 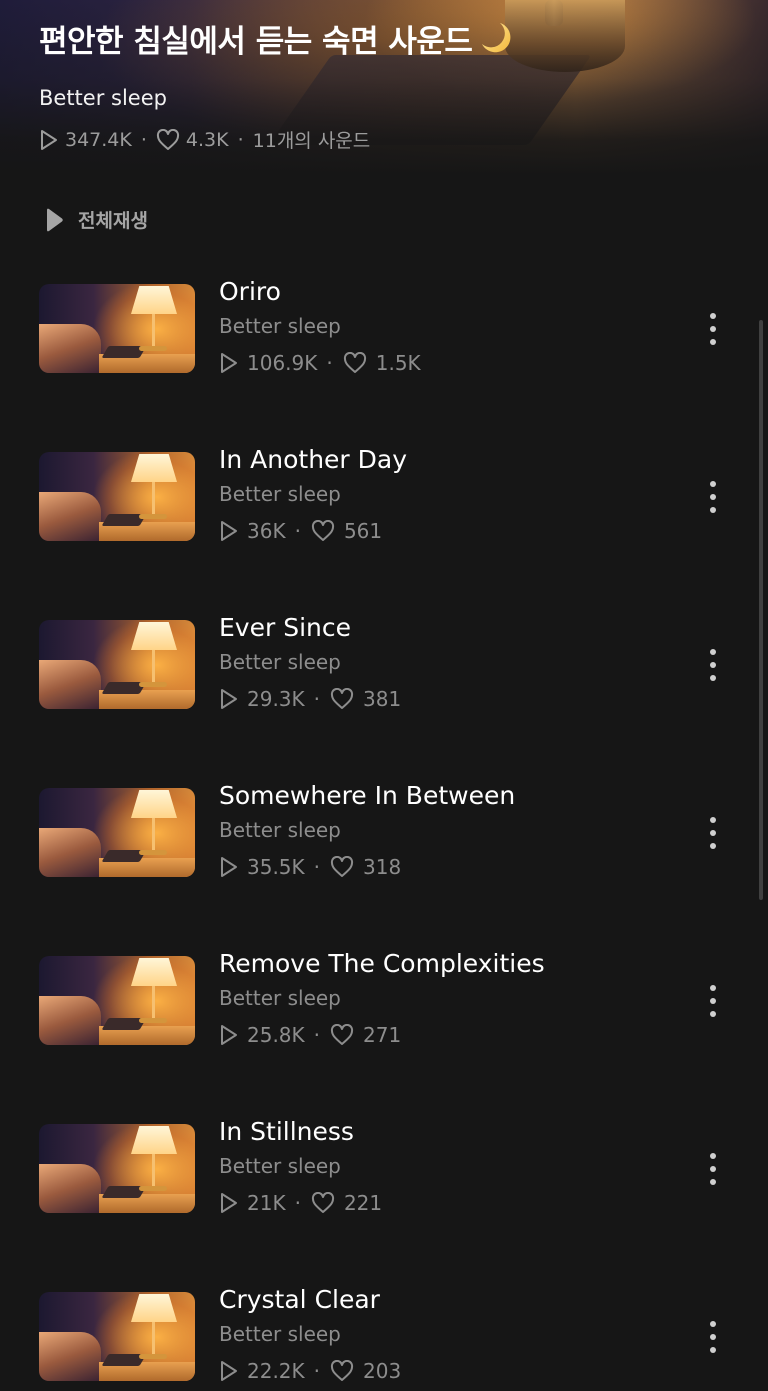 What do you see at coordinates (393, 139) in the screenshot?
I see `playlist-stats: 347.4K · 4.3K · 11개의 사운드` at bounding box center [393, 139].